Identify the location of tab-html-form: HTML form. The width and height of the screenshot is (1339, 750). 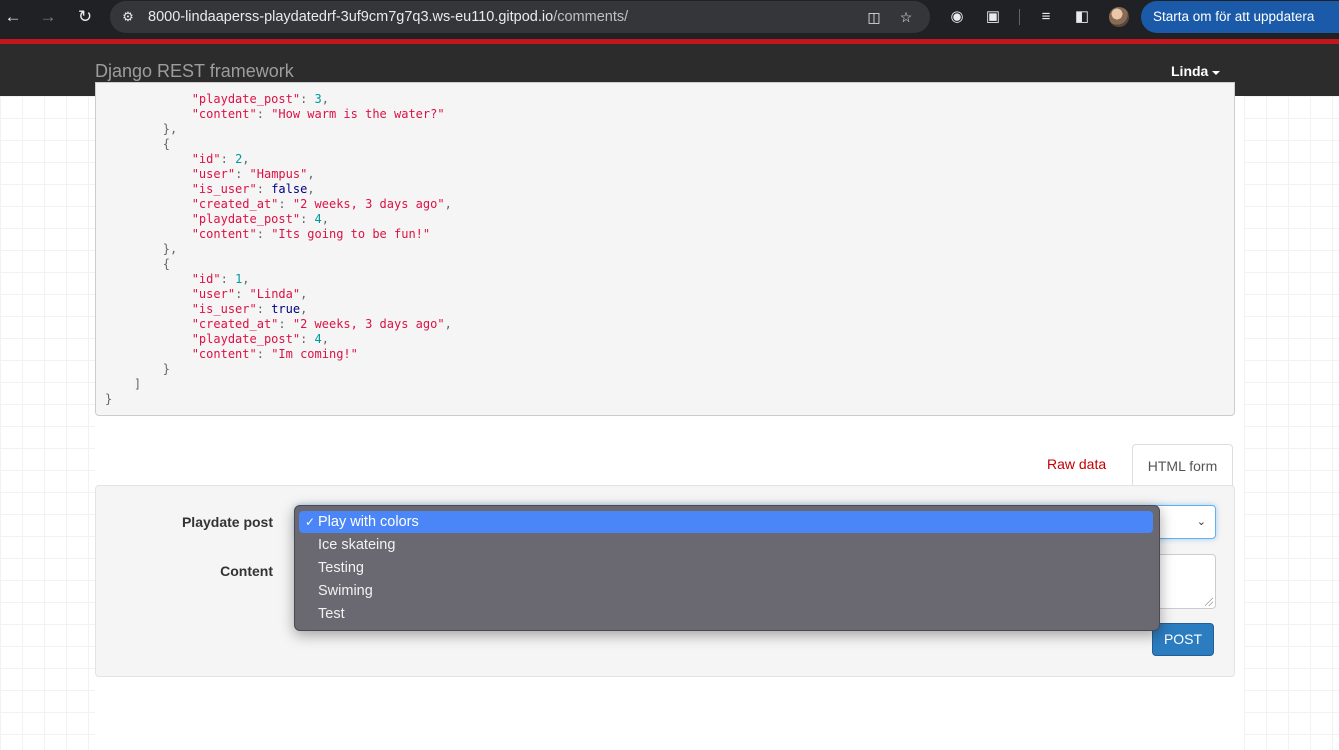
(1182, 465).